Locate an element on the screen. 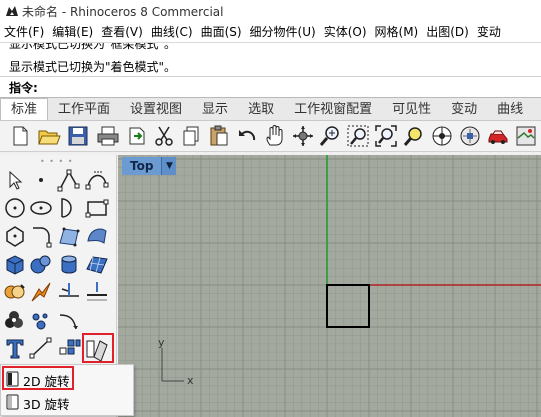 This screenshot has width=541, height=417. tab-cplanes: 工作平面 is located at coordinates (84, 109).